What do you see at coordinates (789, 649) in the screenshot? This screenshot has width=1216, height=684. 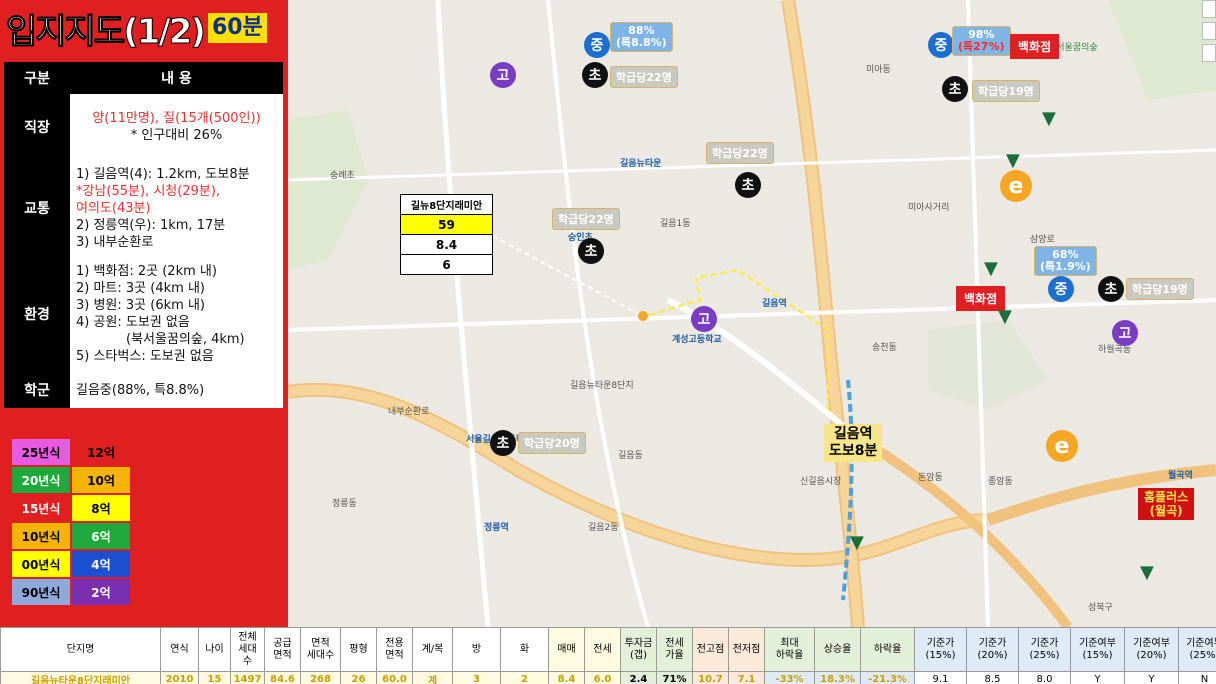 I see `column-header: 최대 하락율` at bounding box center [789, 649].